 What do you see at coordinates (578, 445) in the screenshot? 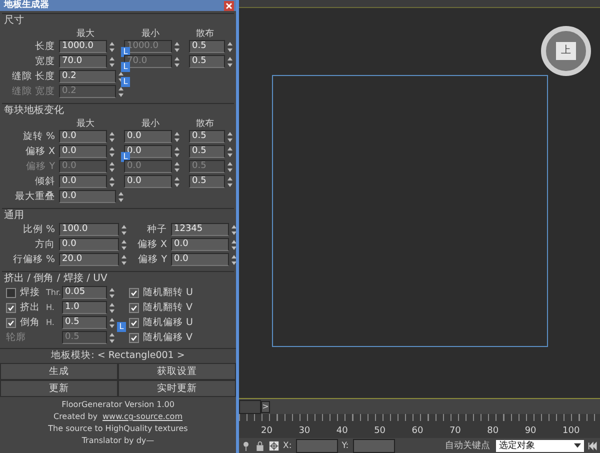
I see `caret-icon` at bounding box center [578, 445].